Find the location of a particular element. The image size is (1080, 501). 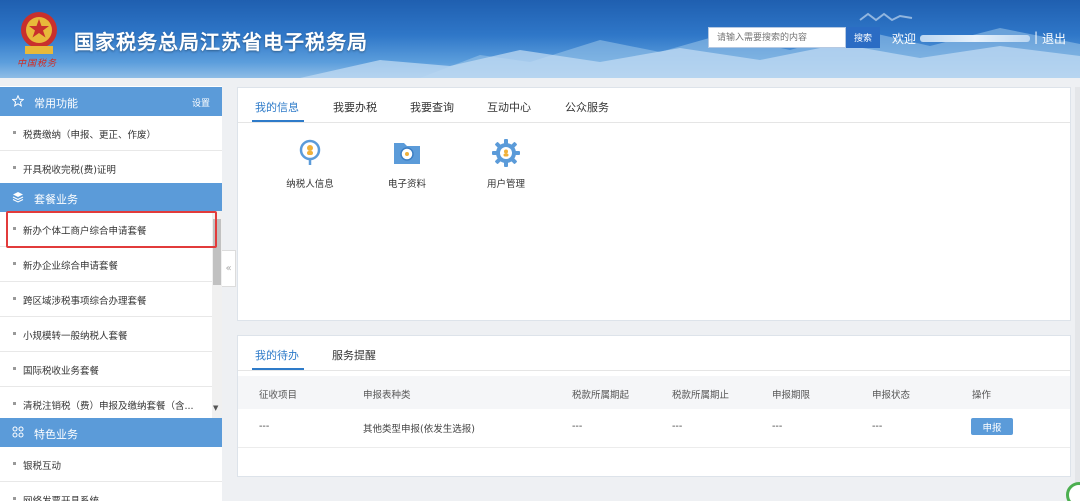

slogan-text: 中国税务 is located at coordinates (37, 64).